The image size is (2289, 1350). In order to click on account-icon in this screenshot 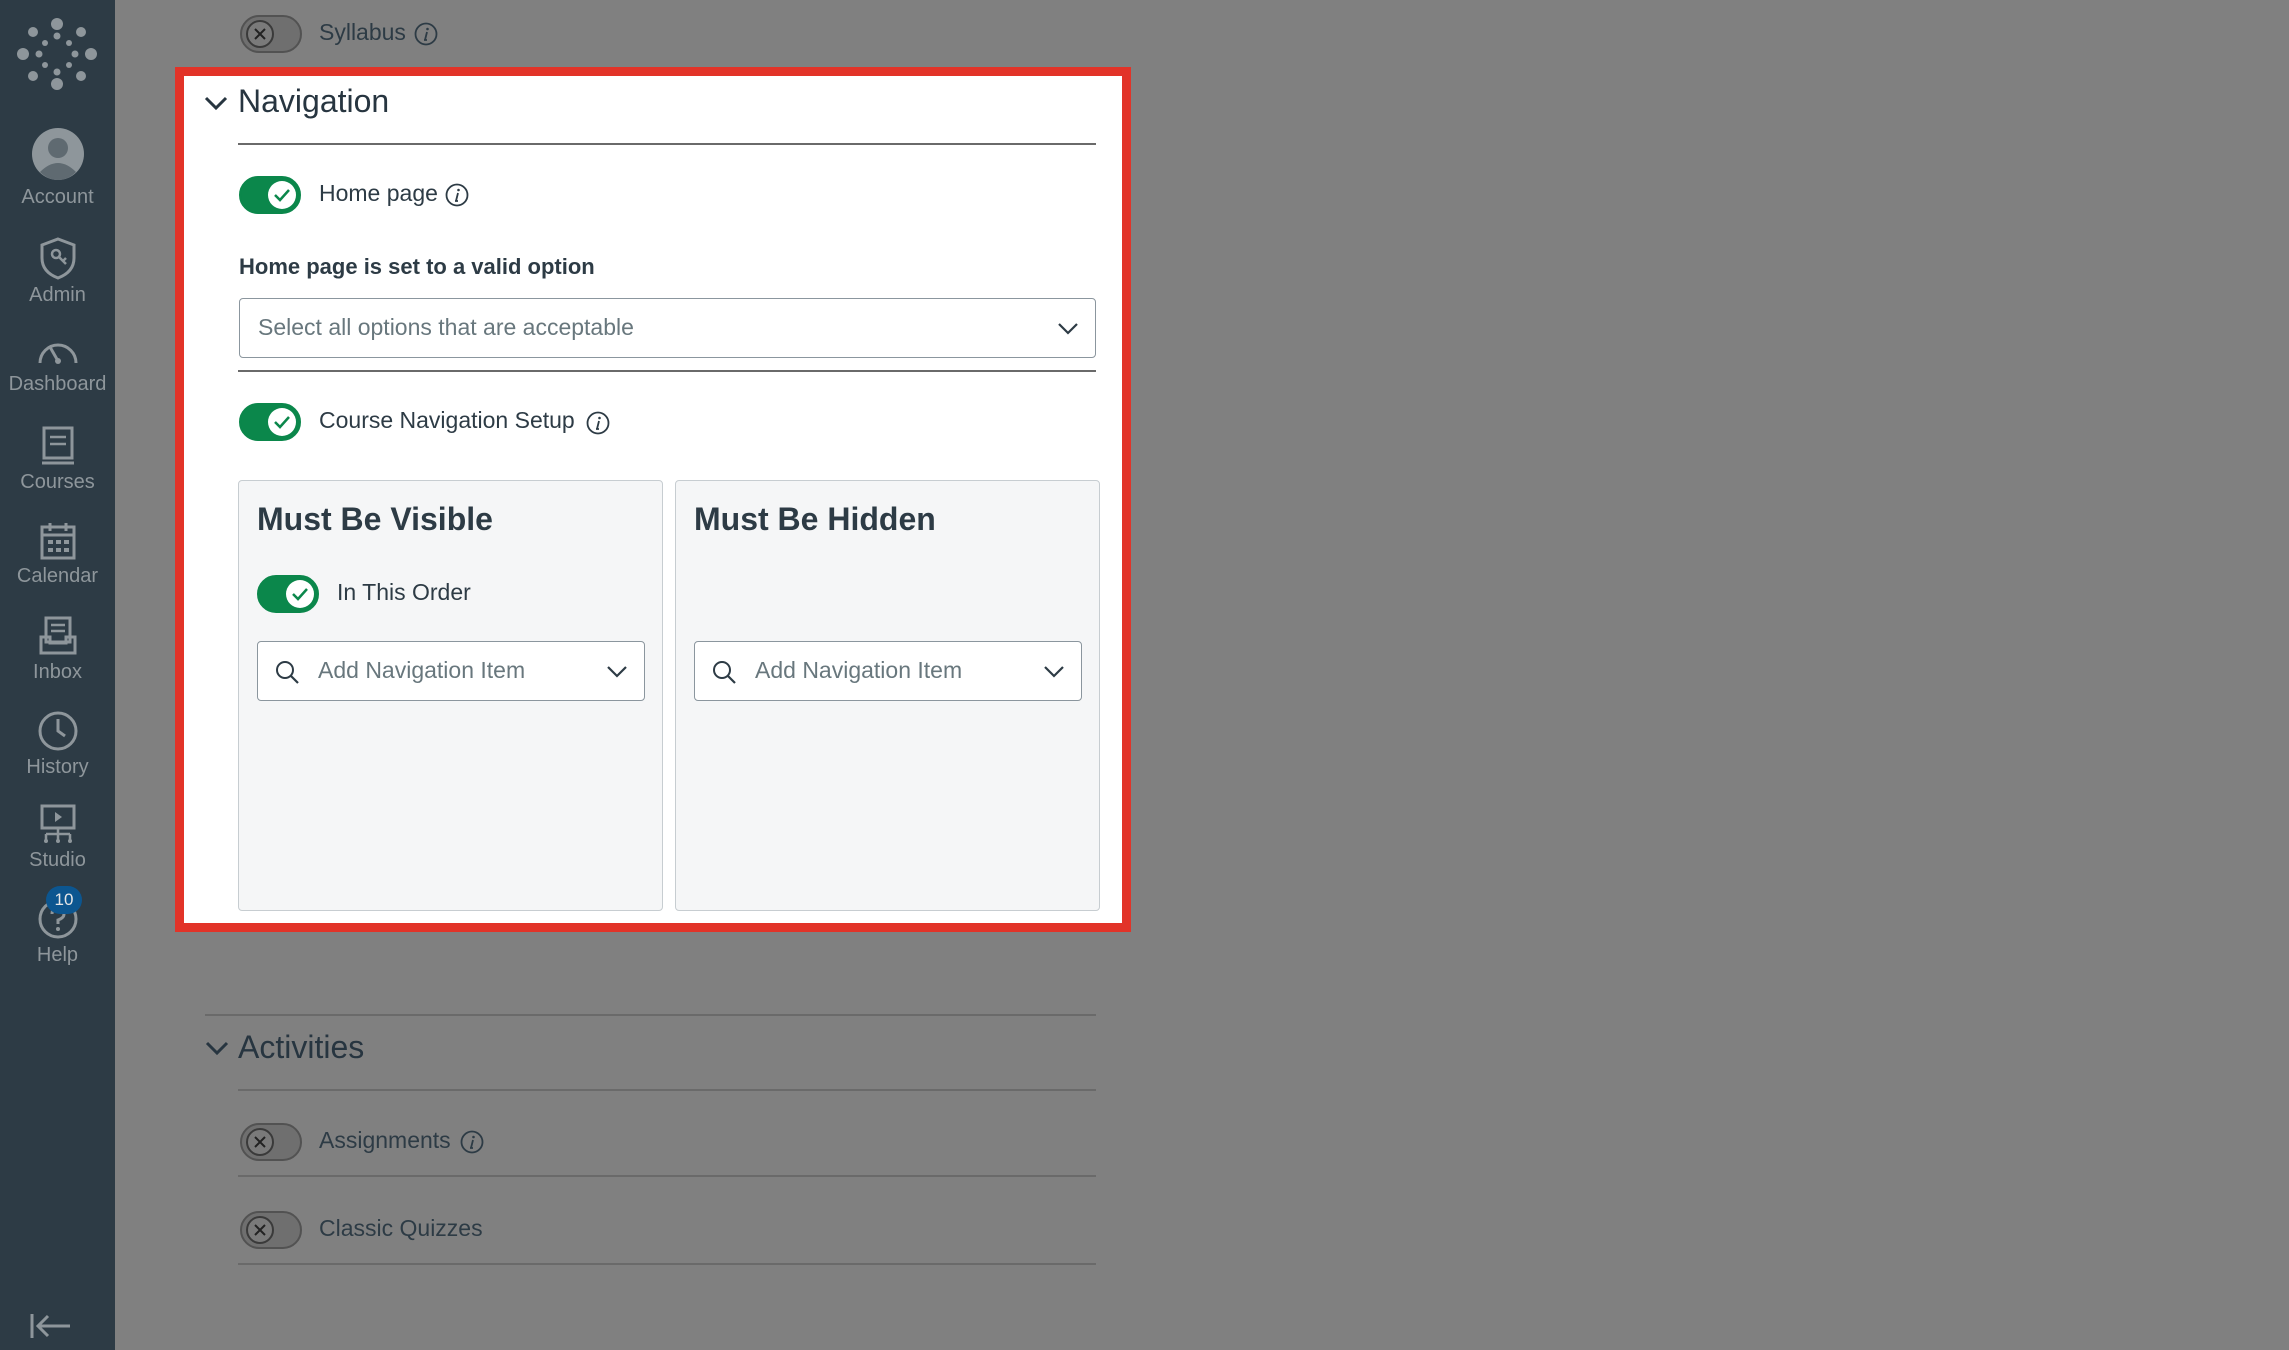, I will do `click(57, 154)`.